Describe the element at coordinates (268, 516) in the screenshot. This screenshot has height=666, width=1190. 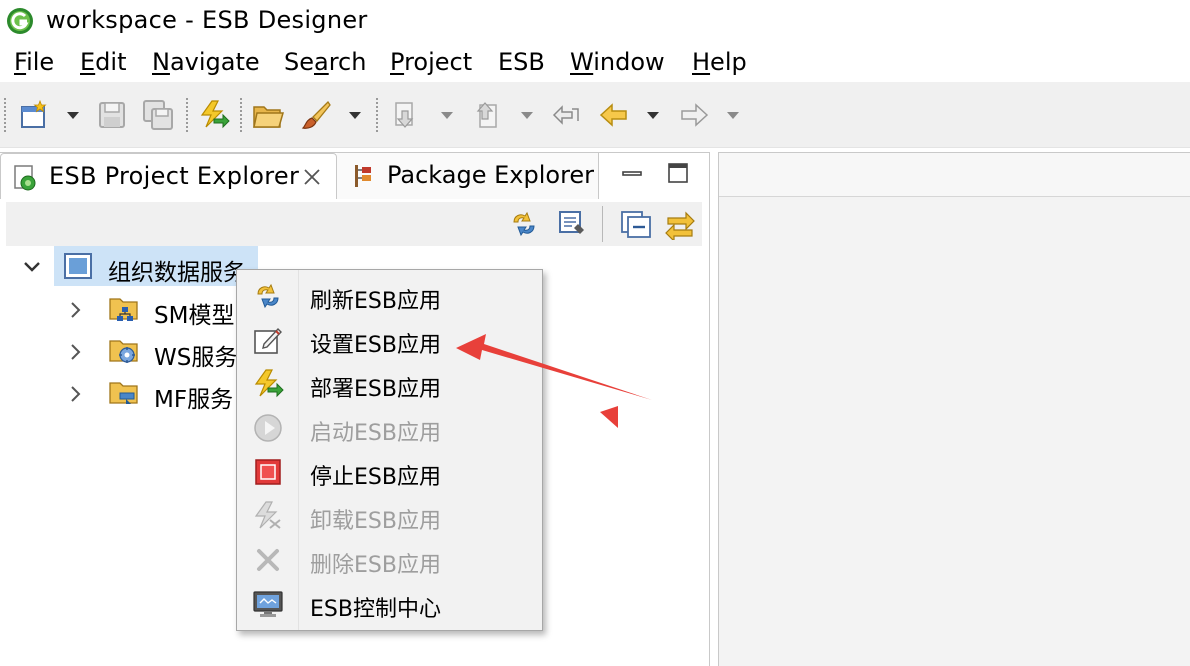
I see `undeploy-icon` at that location.